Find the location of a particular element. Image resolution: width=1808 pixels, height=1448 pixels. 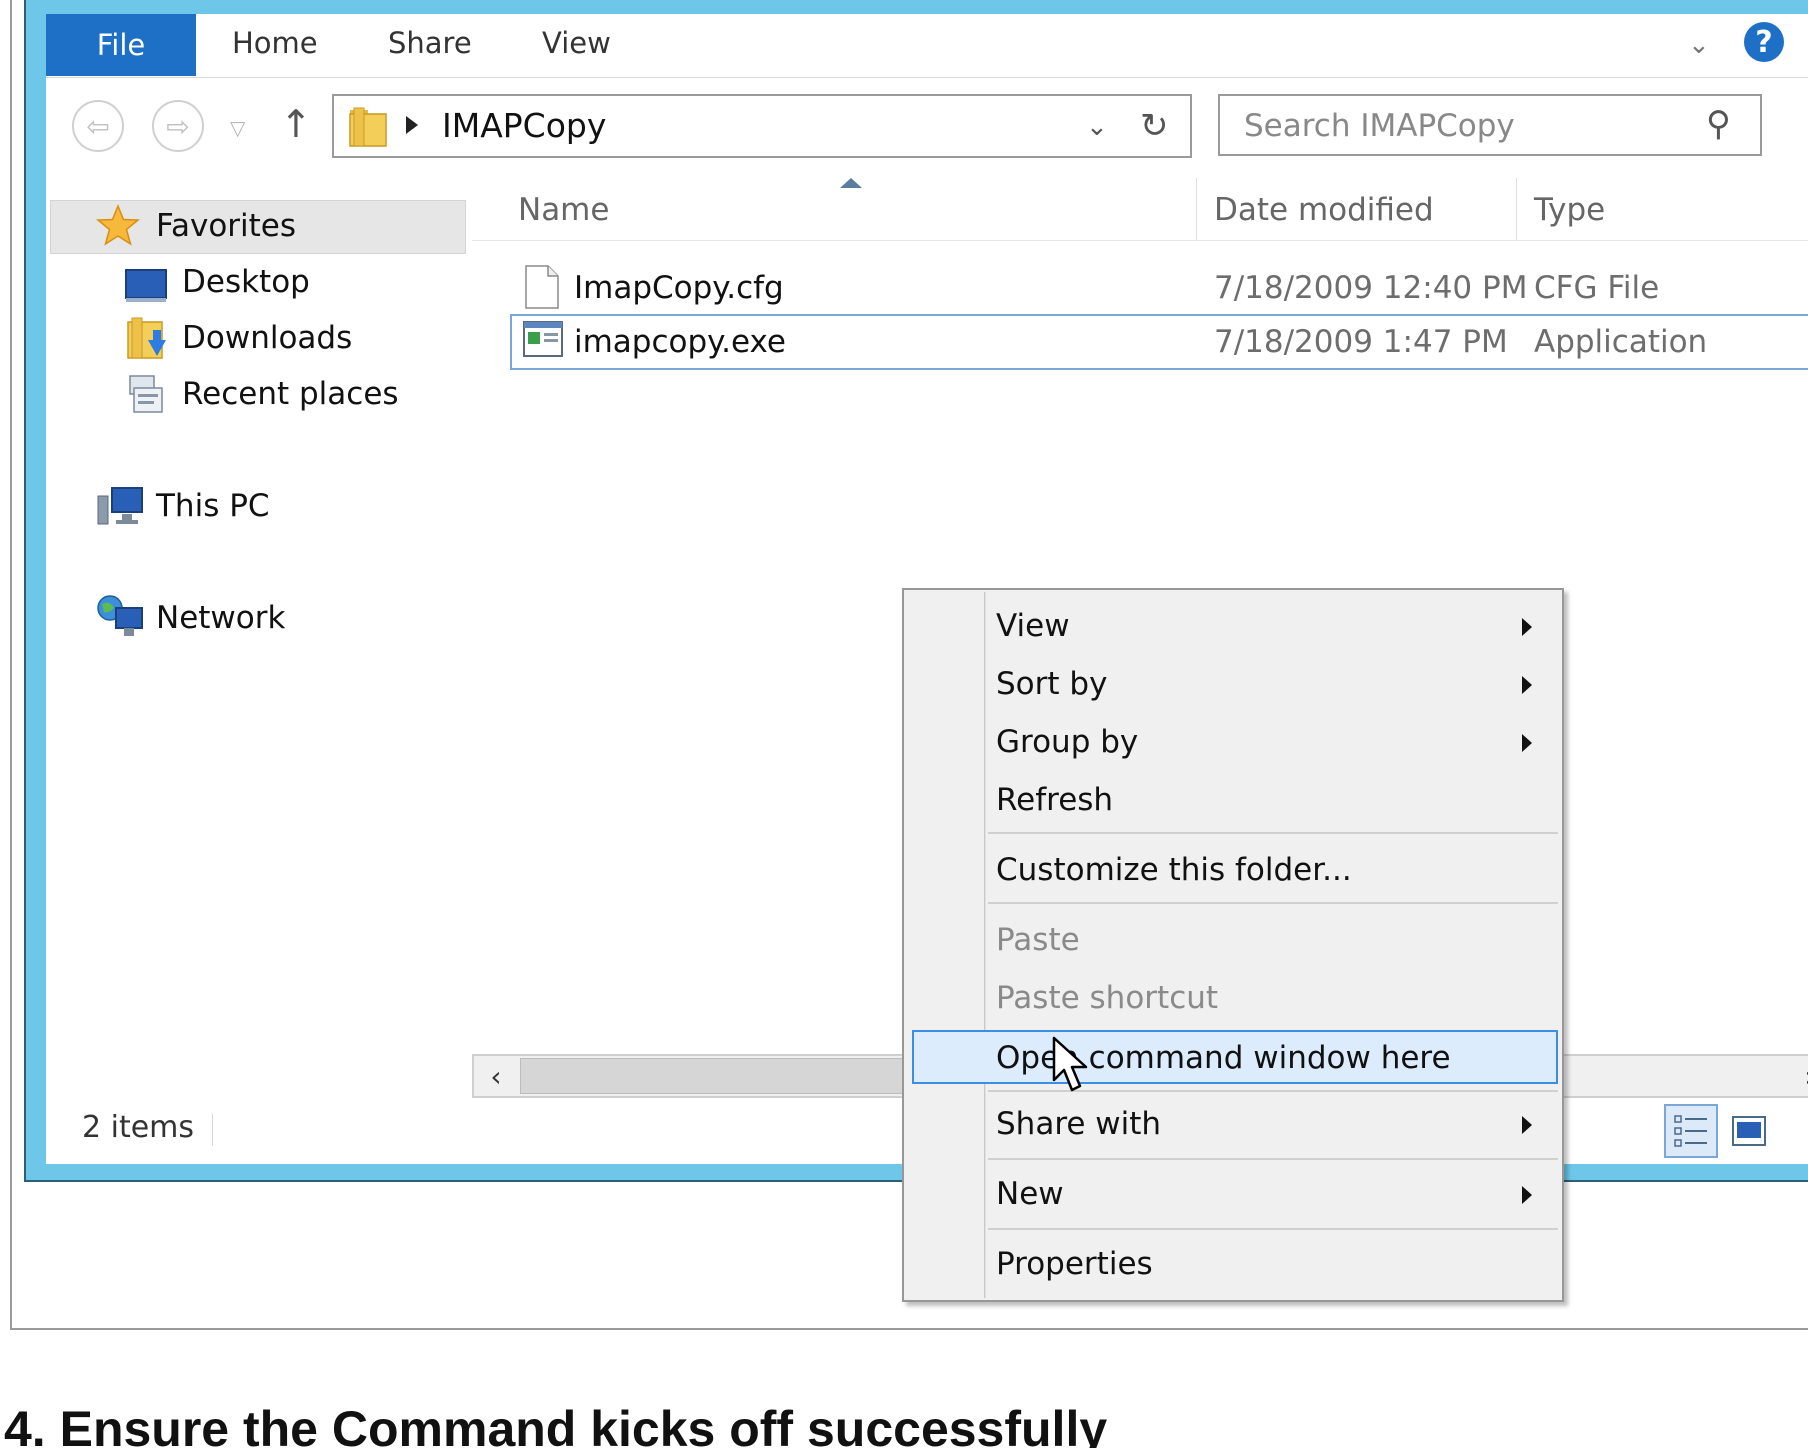

breadcrumb-chevron-icon is located at coordinates (412, 125).